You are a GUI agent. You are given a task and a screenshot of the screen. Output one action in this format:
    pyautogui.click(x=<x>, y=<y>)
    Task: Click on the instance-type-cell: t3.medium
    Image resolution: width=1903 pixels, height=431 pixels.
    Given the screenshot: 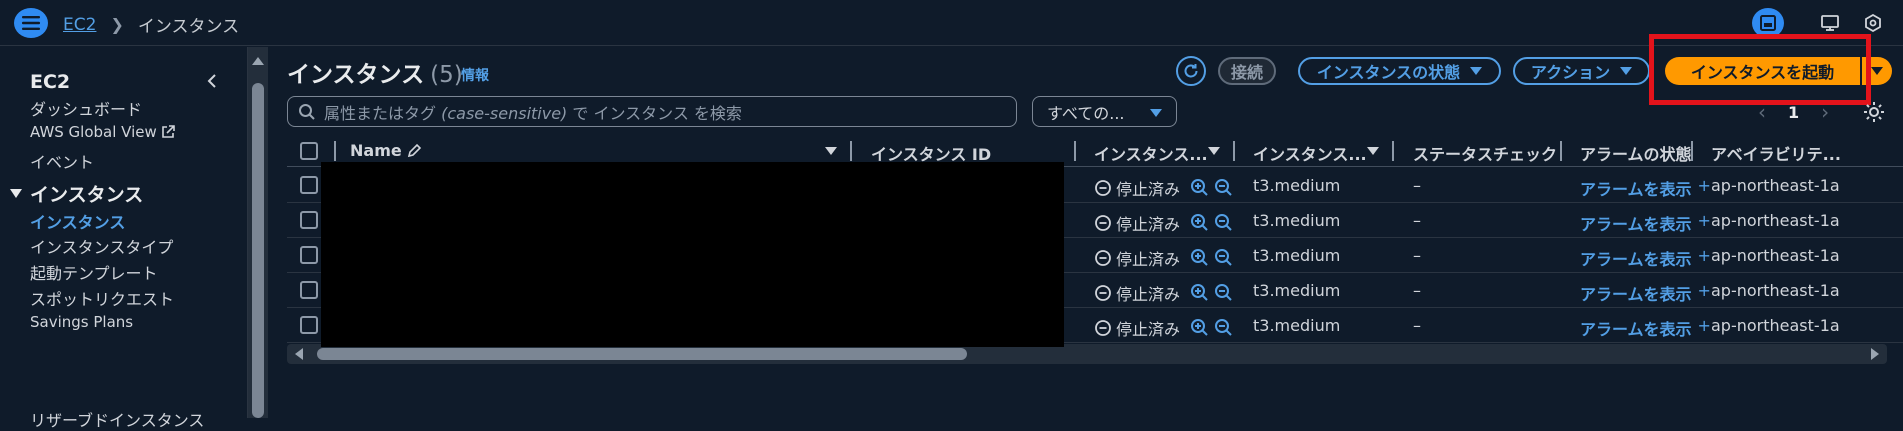 What is the action you would take?
    pyautogui.click(x=1297, y=185)
    